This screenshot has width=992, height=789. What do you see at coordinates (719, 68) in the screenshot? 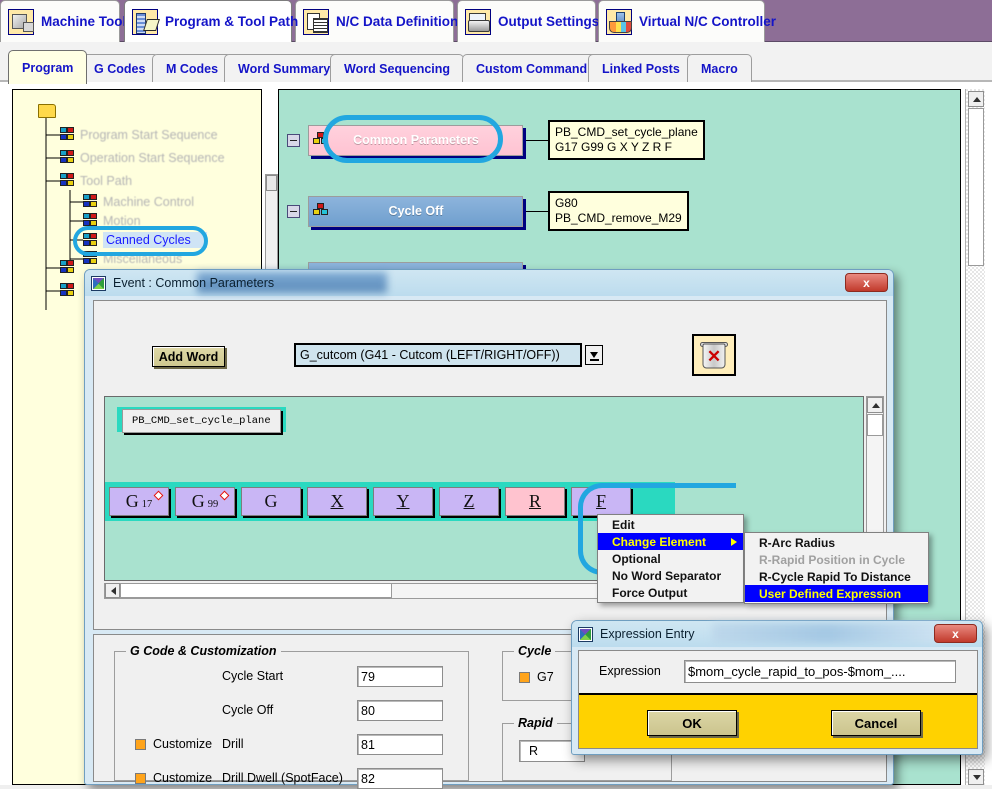
I see `tab-macro: Macro` at bounding box center [719, 68].